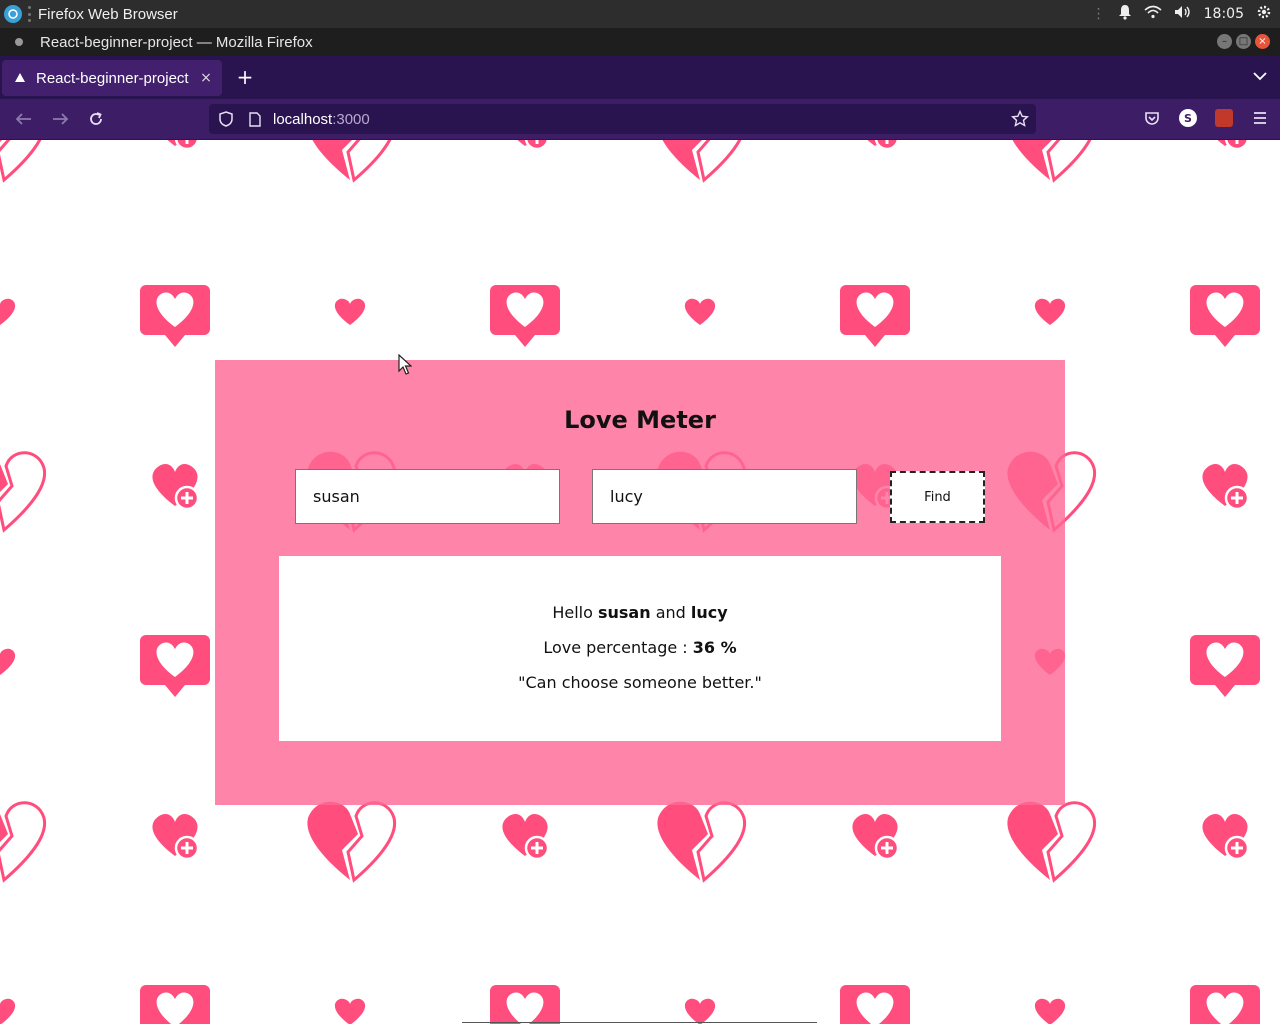  What do you see at coordinates (622, 119) in the screenshot?
I see `url-bar: localhost:3000` at bounding box center [622, 119].